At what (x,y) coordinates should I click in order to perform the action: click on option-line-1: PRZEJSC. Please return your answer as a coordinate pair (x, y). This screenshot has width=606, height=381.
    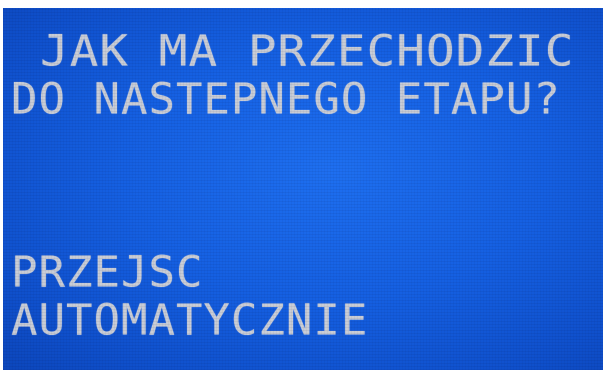
    Looking at the image, I should click on (107, 272).